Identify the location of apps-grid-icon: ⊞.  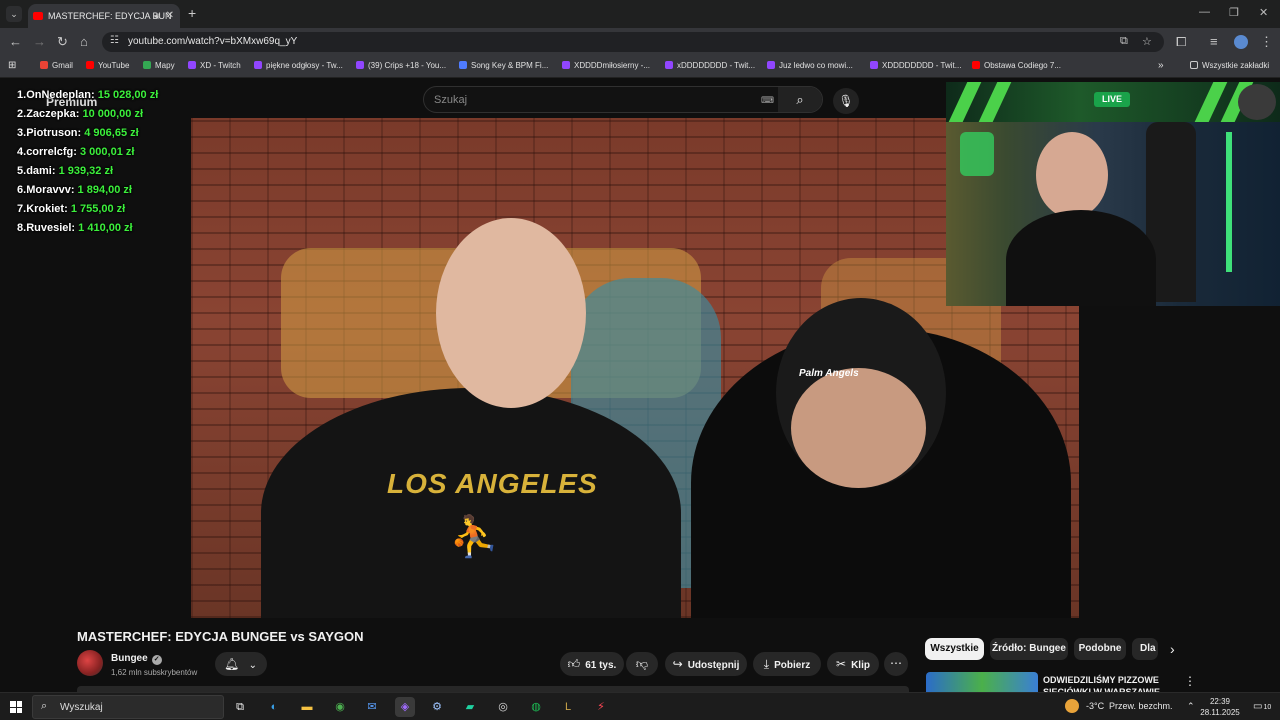
(12, 65).